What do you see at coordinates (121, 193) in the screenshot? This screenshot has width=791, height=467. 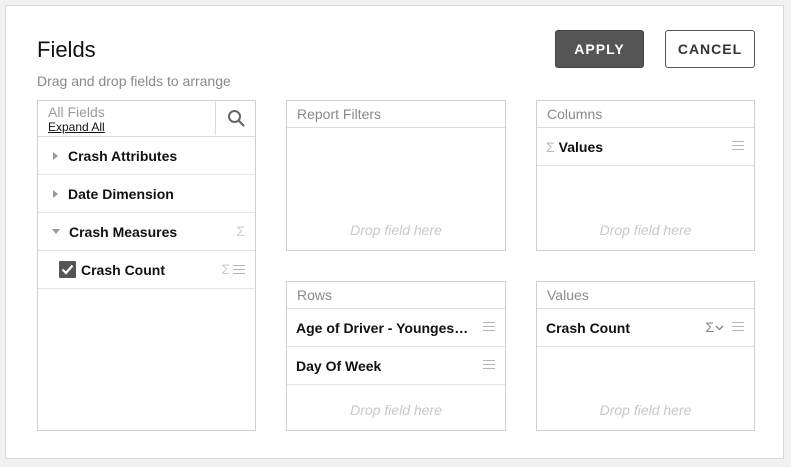 I see `tree-item-label: Date Dimension` at bounding box center [121, 193].